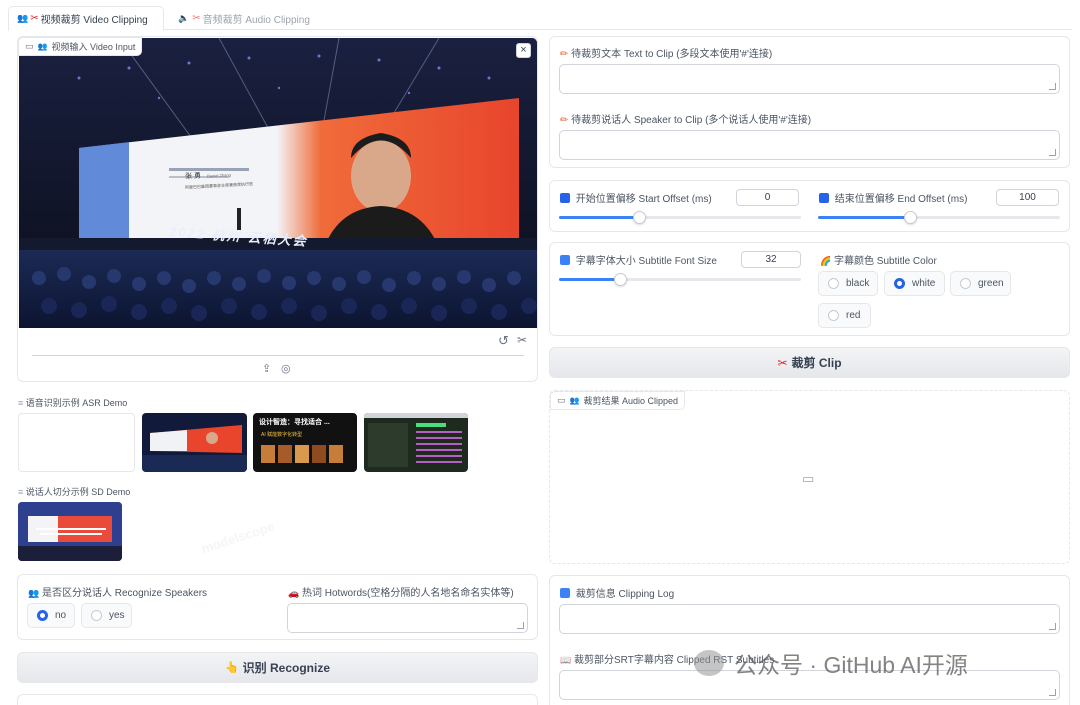  I want to click on text-to-clip-input, so click(809, 79).